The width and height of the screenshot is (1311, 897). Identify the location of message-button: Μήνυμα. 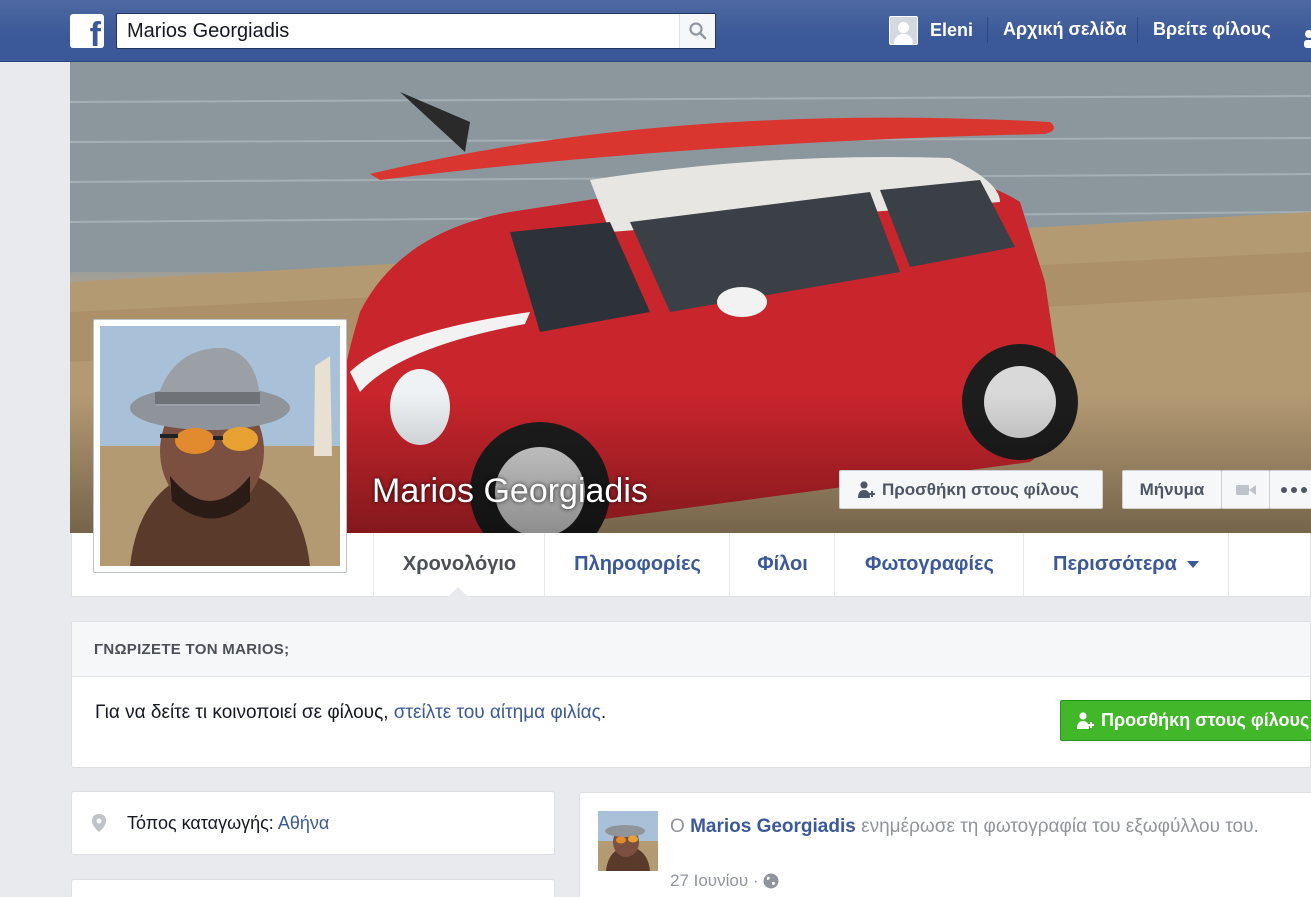
(1172, 489).